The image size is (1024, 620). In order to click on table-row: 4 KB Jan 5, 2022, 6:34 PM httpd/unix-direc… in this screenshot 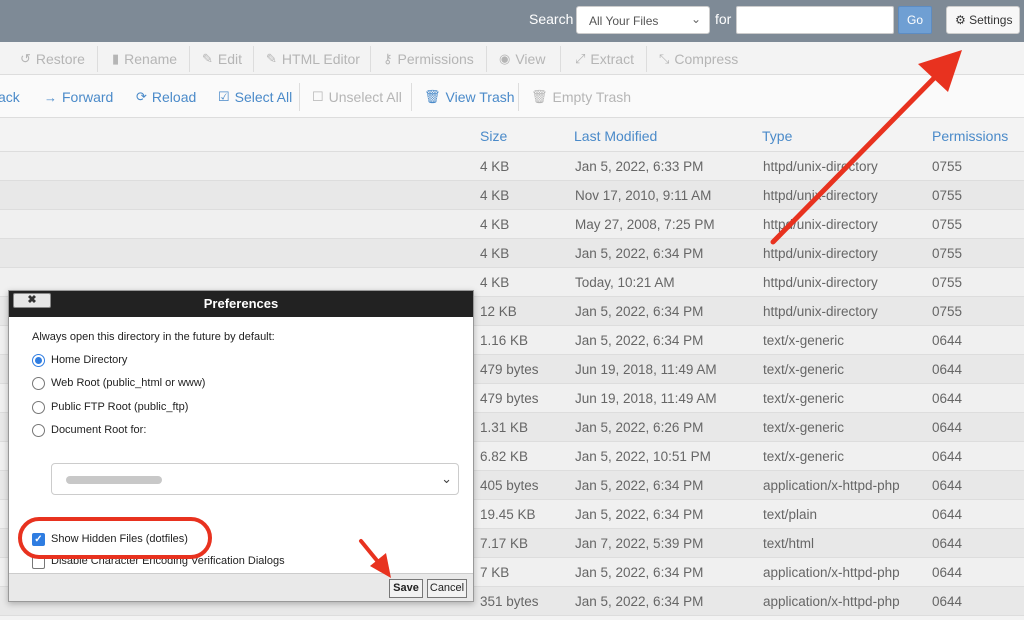, I will do `click(512, 253)`.